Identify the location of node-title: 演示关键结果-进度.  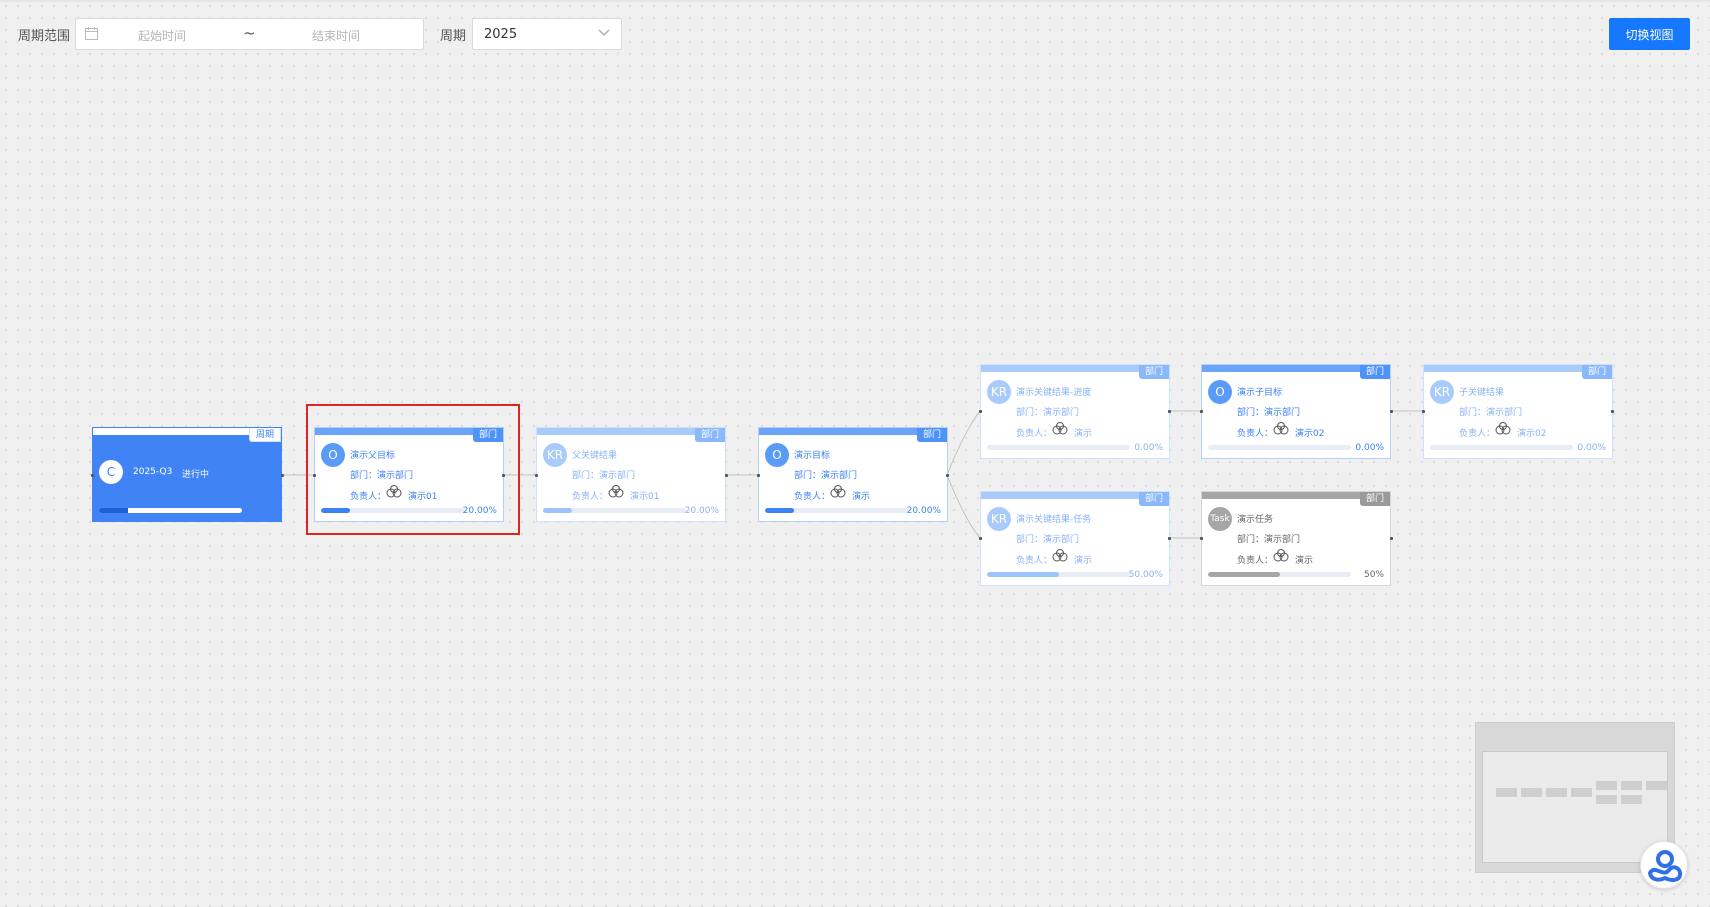
(1054, 393).